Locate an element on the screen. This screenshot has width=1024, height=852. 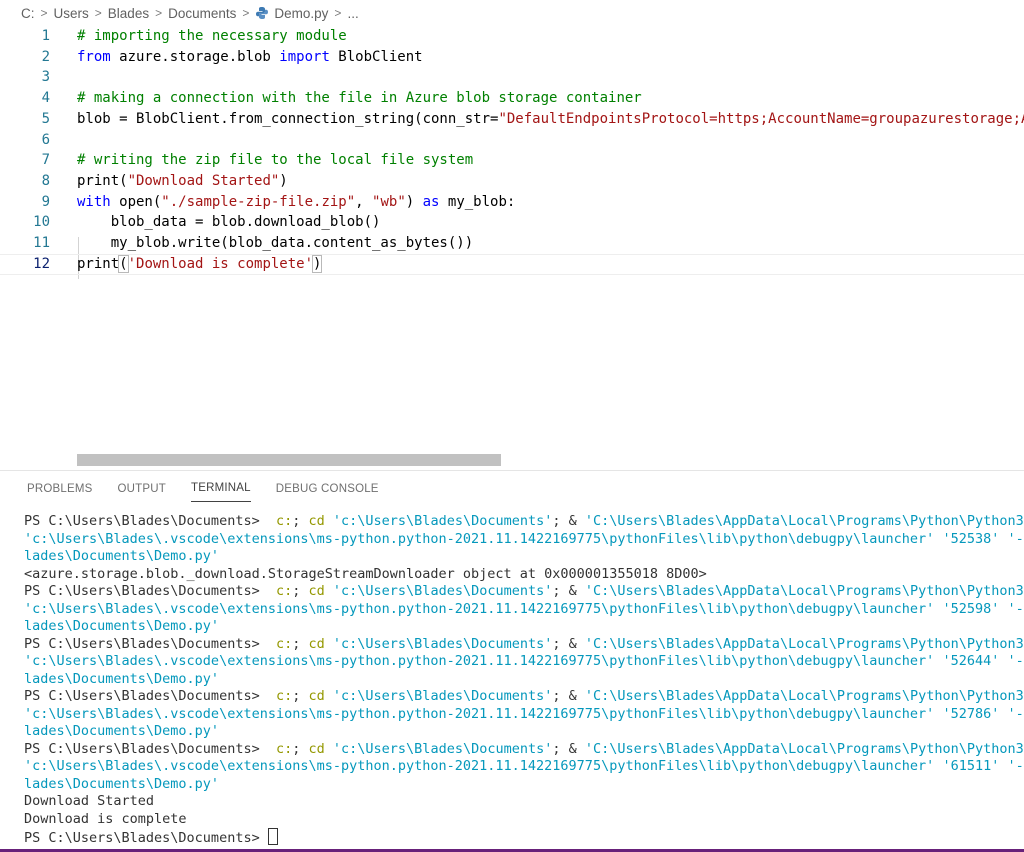
tab-problems: PROBLEMS is located at coordinates (60, 488).